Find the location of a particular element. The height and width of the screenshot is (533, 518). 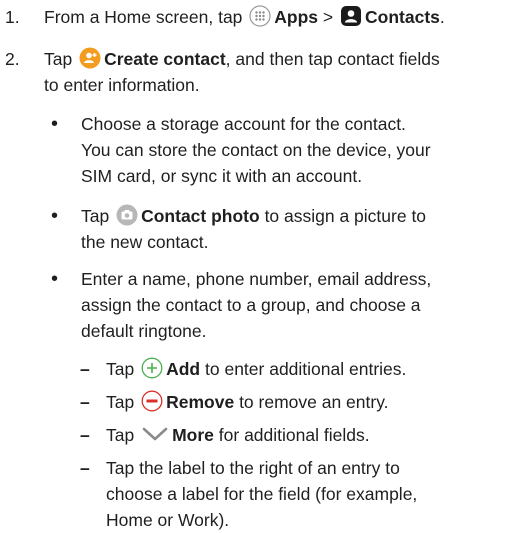

contacts-label: Contacts is located at coordinates (402, 17).